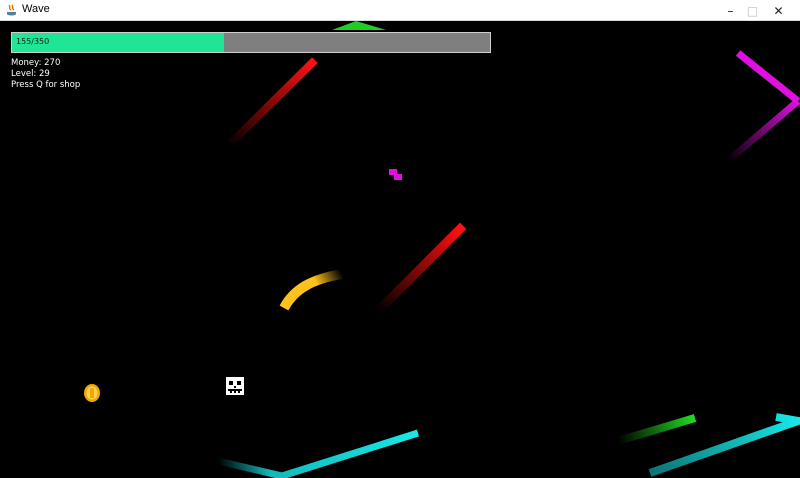 The height and width of the screenshot is (478, 800). Describe the element at coordinates (92, 393) in the screenshot. I see `coin-icon` at that location.